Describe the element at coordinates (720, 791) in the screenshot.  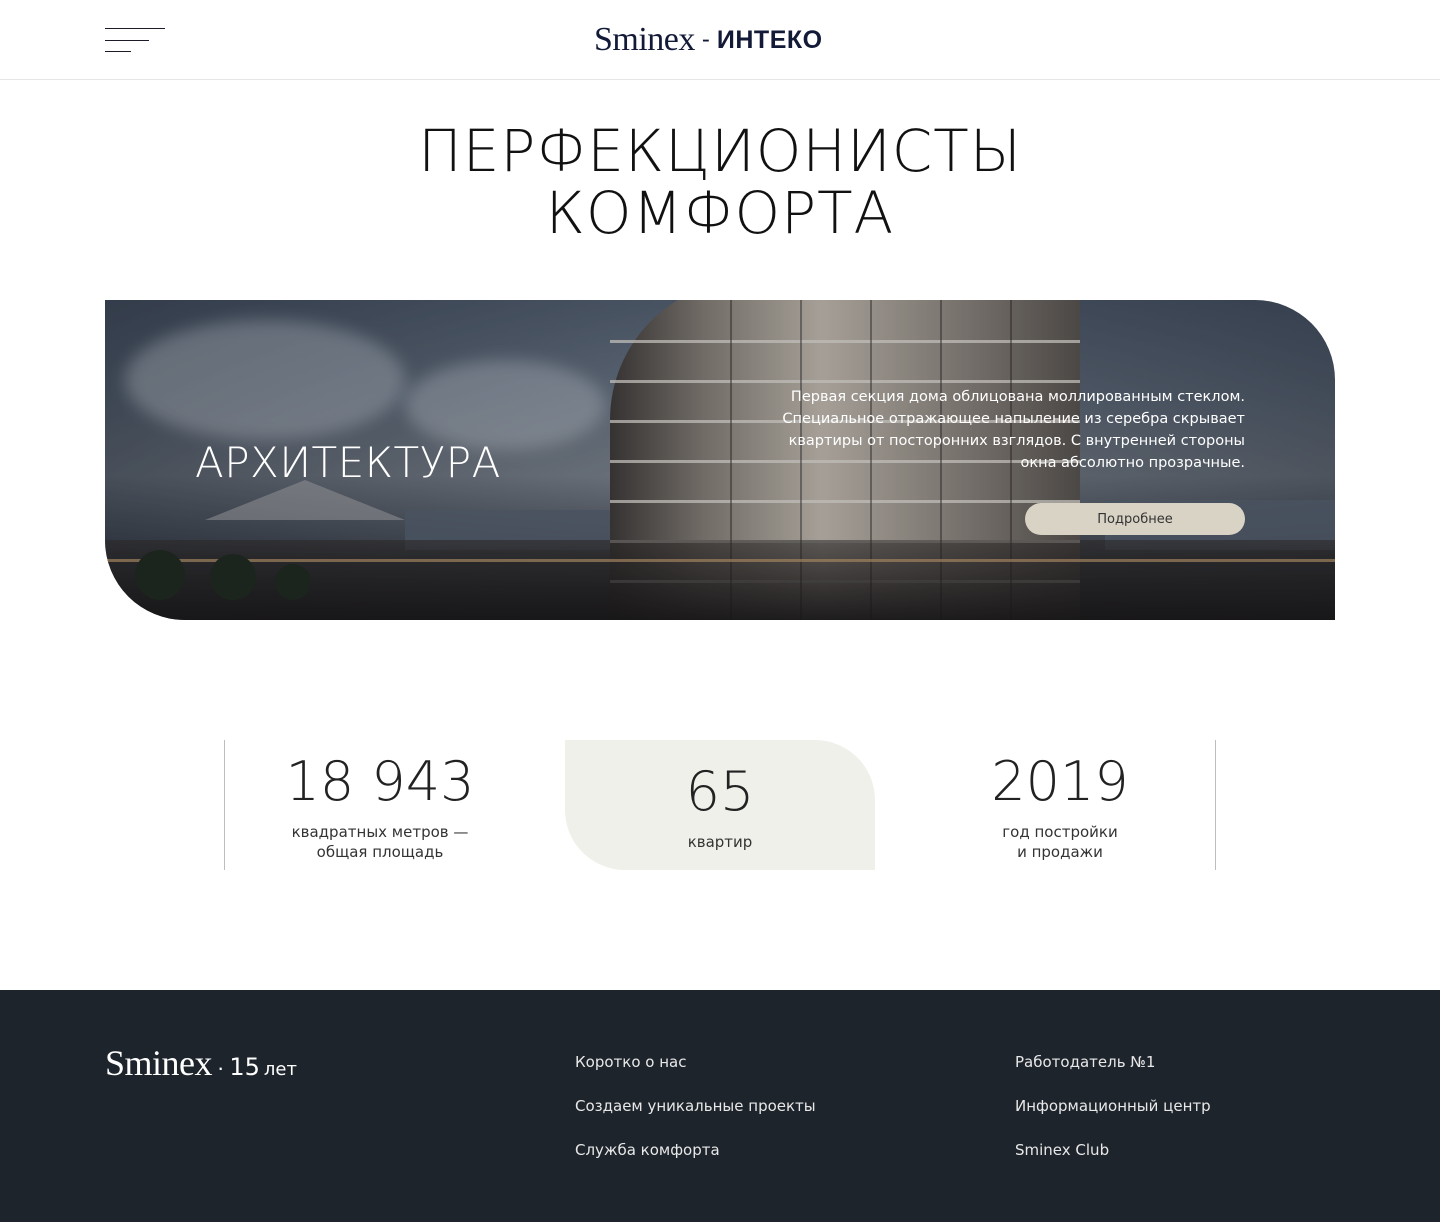
I see `stat-number: 65` at that location.